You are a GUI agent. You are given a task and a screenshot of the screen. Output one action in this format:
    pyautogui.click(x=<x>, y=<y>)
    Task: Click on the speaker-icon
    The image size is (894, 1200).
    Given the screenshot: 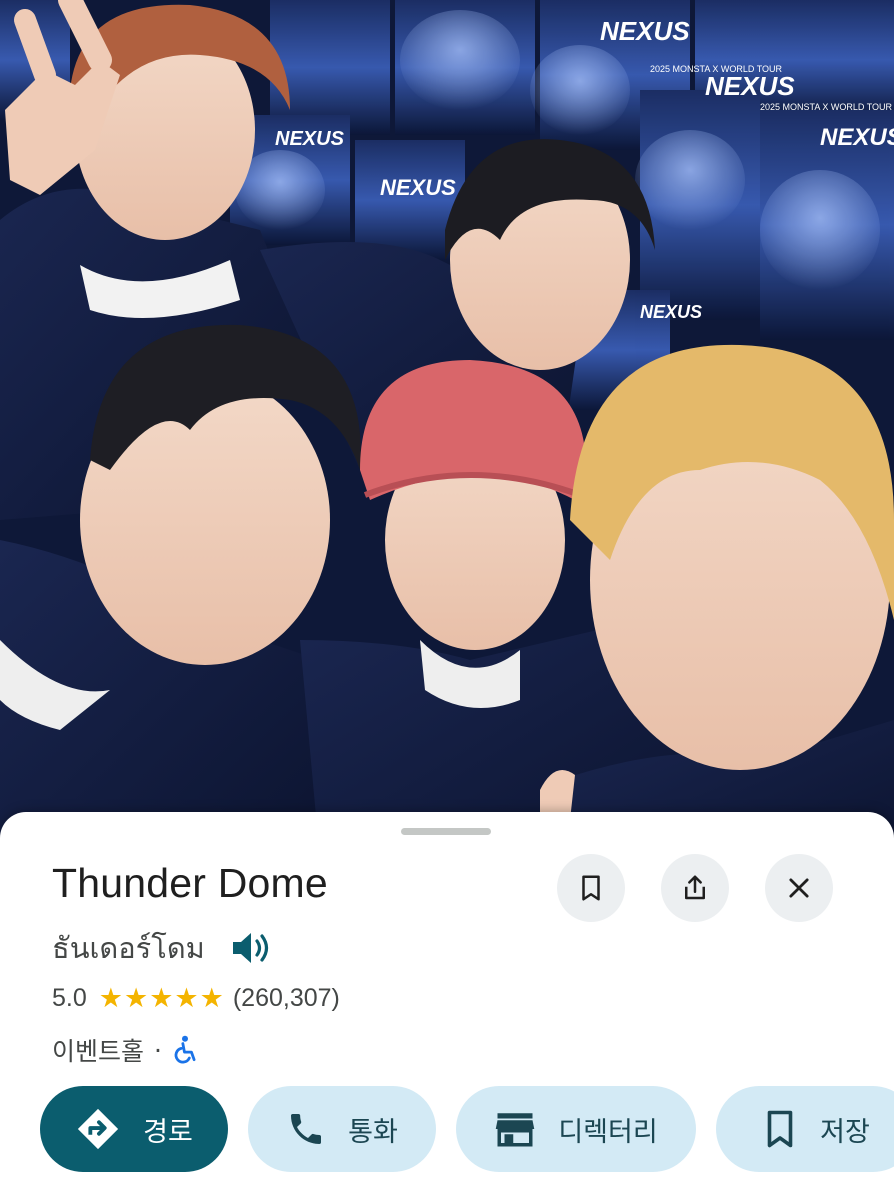 What is the action you would take?
    pyautogui.click(x=250, y=948)
    